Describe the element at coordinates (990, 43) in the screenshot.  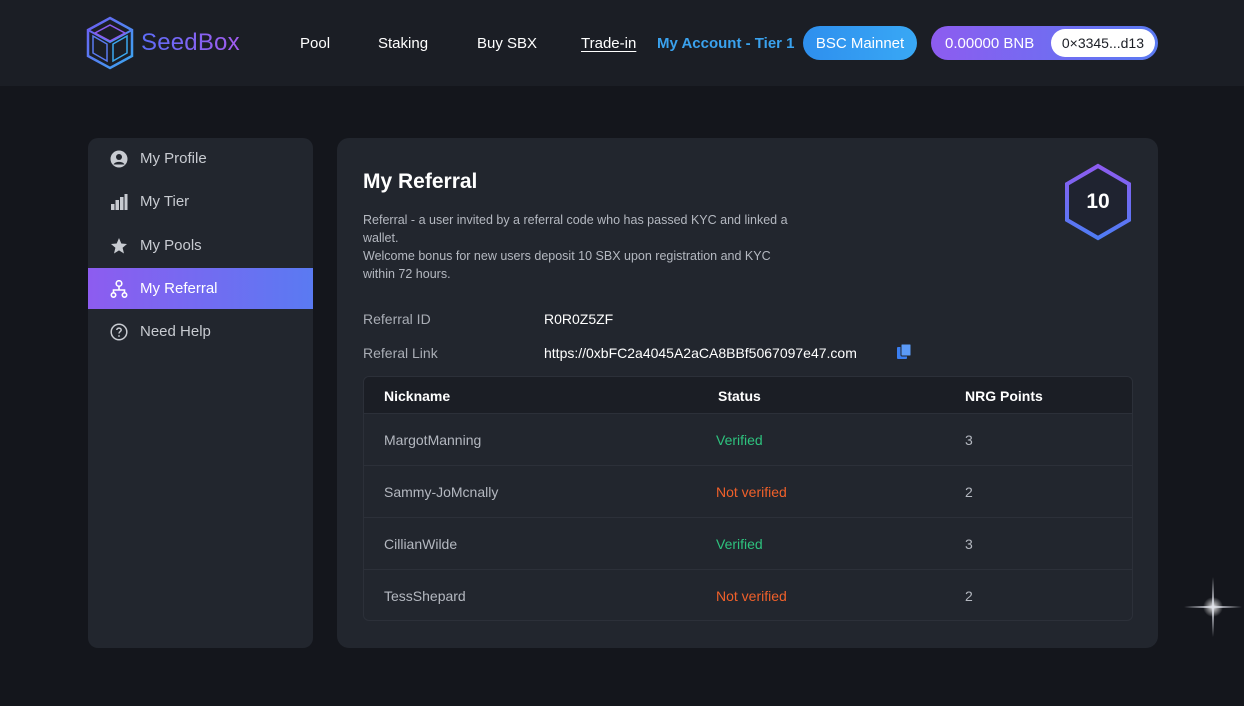
I see `wallet-balance: 0.00000 BNB` at that location.